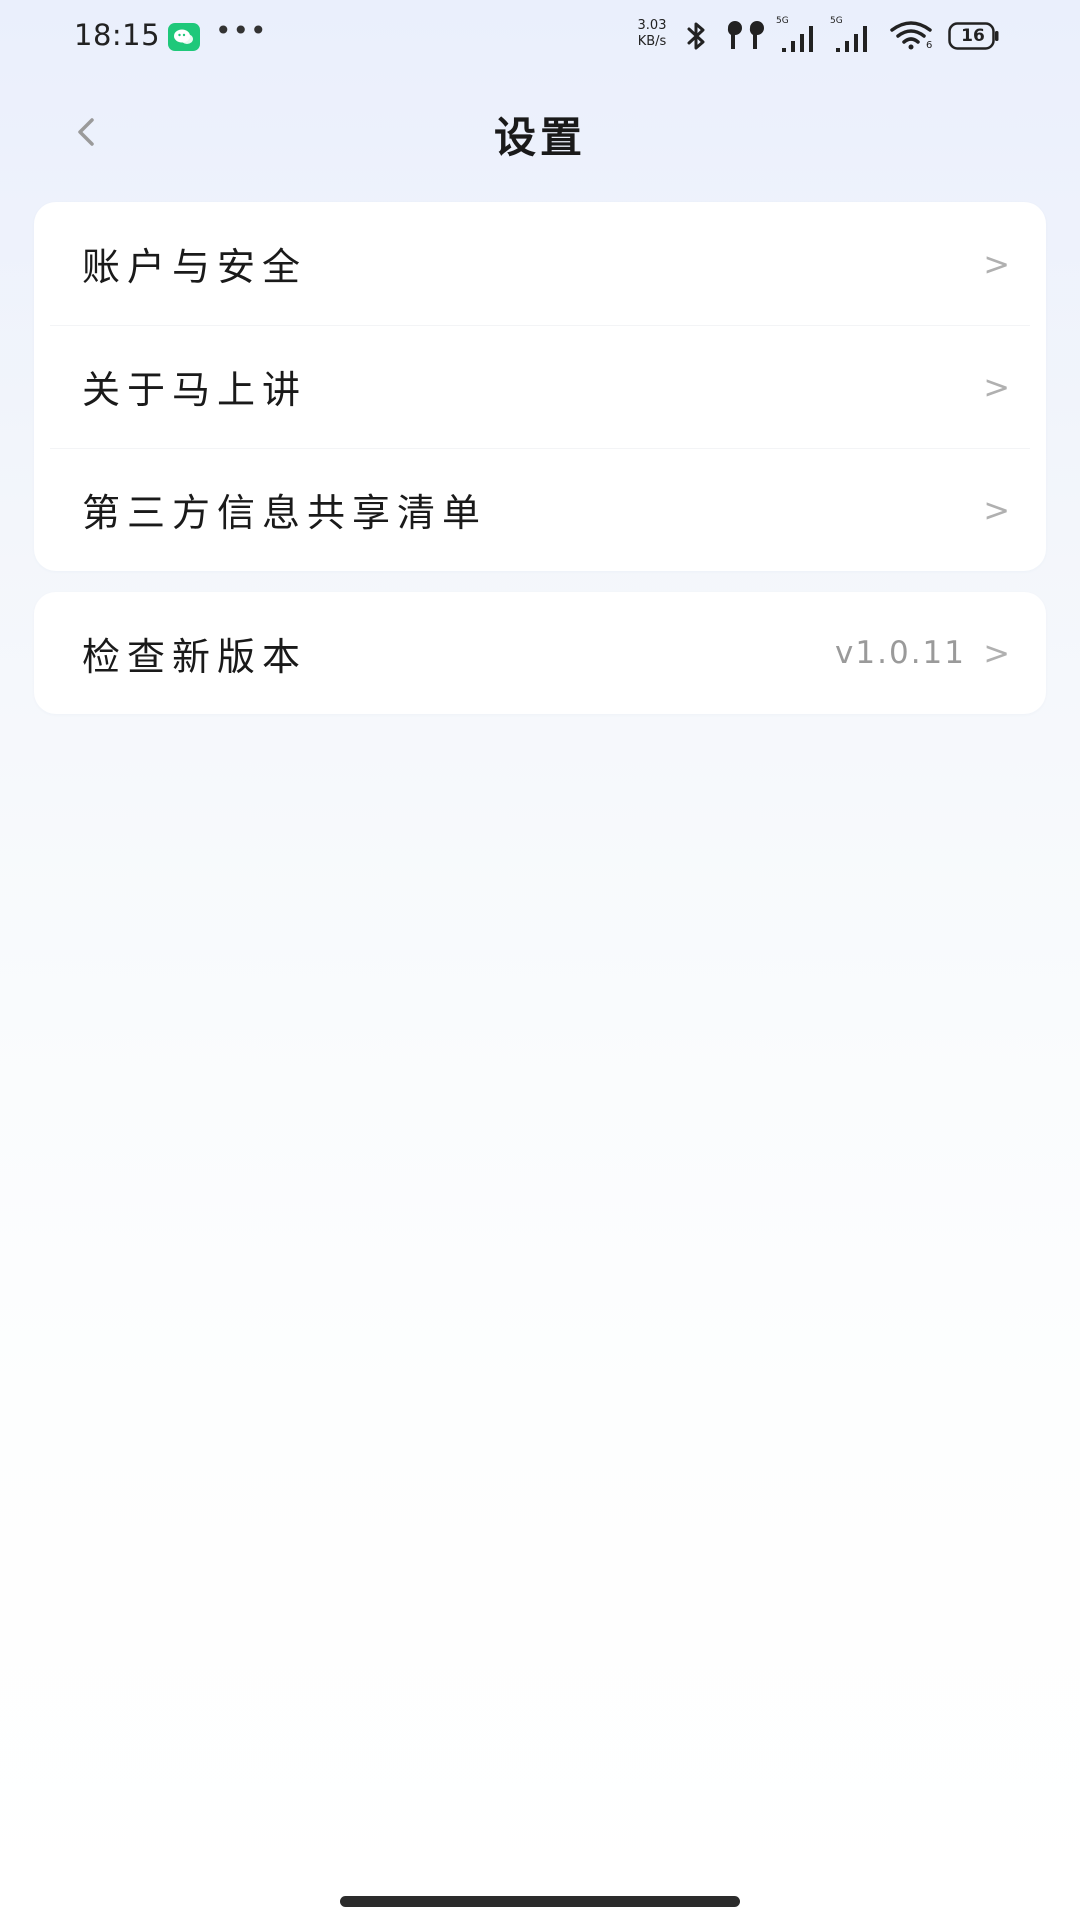 This screenshot has height=1920, width=1080. I want to click on signal-2: 5G, so click(854, 35).